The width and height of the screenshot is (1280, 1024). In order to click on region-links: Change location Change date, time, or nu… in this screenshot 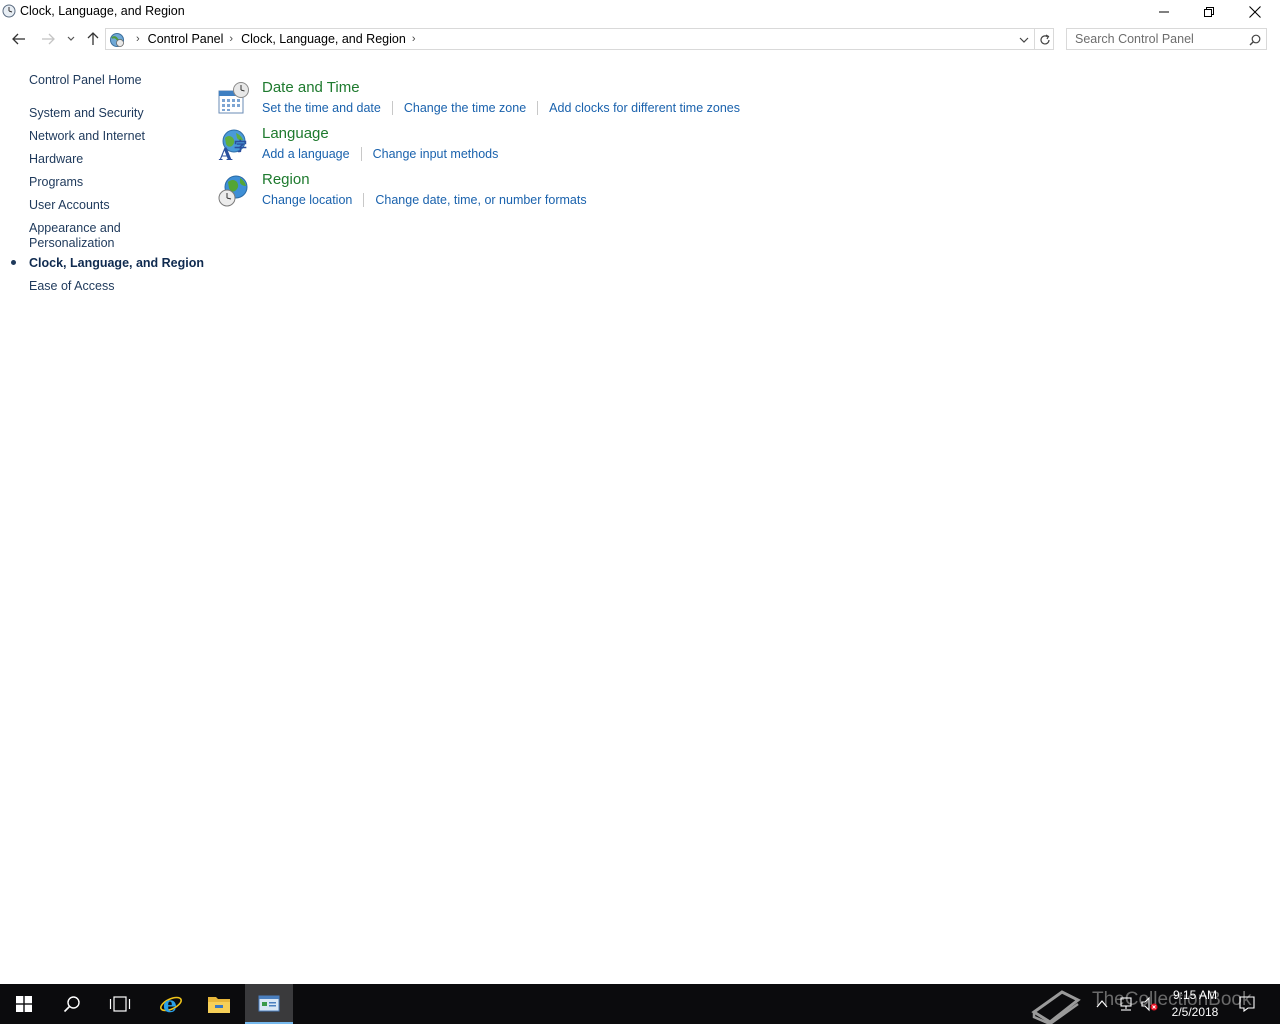, I will do `click(424, 200)`.